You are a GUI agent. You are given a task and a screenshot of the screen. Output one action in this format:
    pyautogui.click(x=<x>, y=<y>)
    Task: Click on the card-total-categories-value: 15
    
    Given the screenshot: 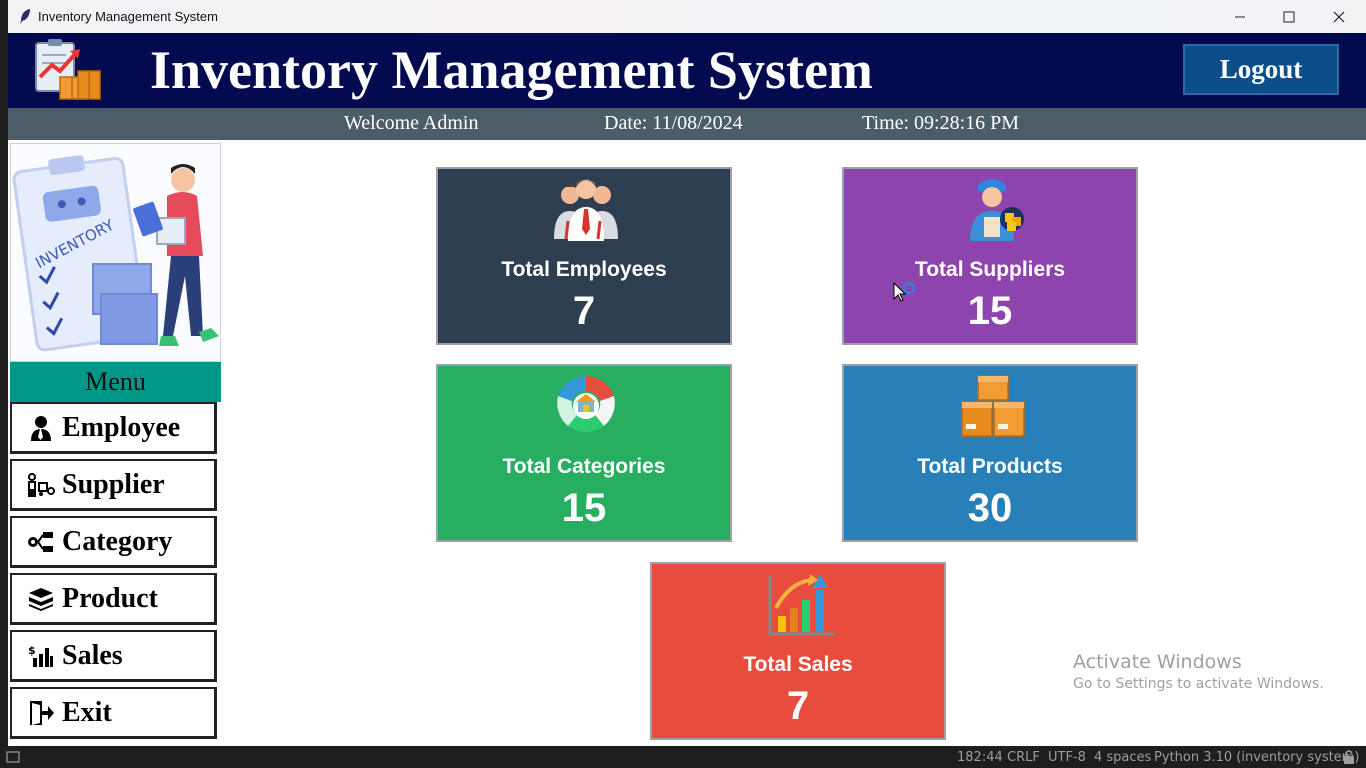 What is the action you would take?
    pyautogui.click(x=584, y=508)
    